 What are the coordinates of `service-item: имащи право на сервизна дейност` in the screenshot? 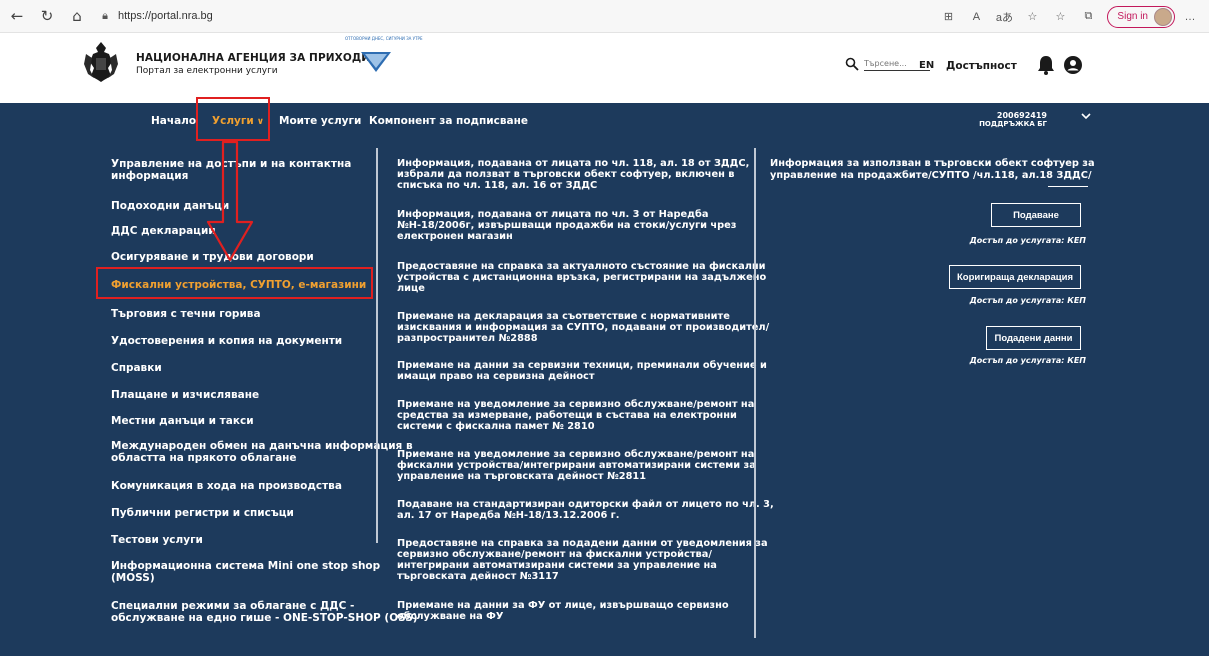 It's located at (496, 377).